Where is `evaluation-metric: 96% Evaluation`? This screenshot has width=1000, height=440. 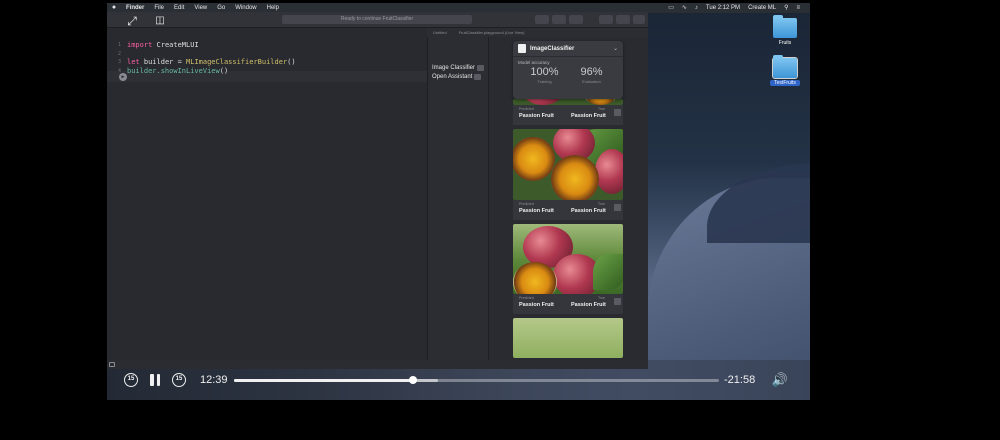 evaluation-metric: 96% Evaluation is located at coordinates (591, 74).